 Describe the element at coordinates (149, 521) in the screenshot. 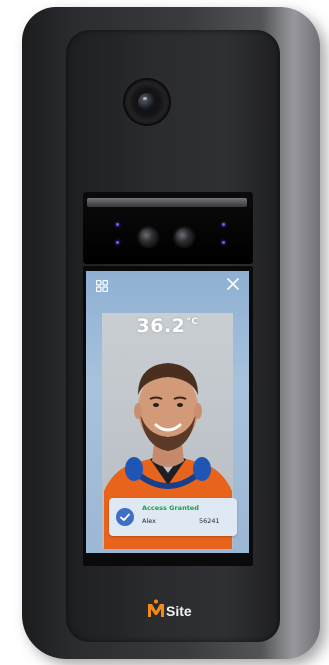

I see `person-name: Alex` at that location.